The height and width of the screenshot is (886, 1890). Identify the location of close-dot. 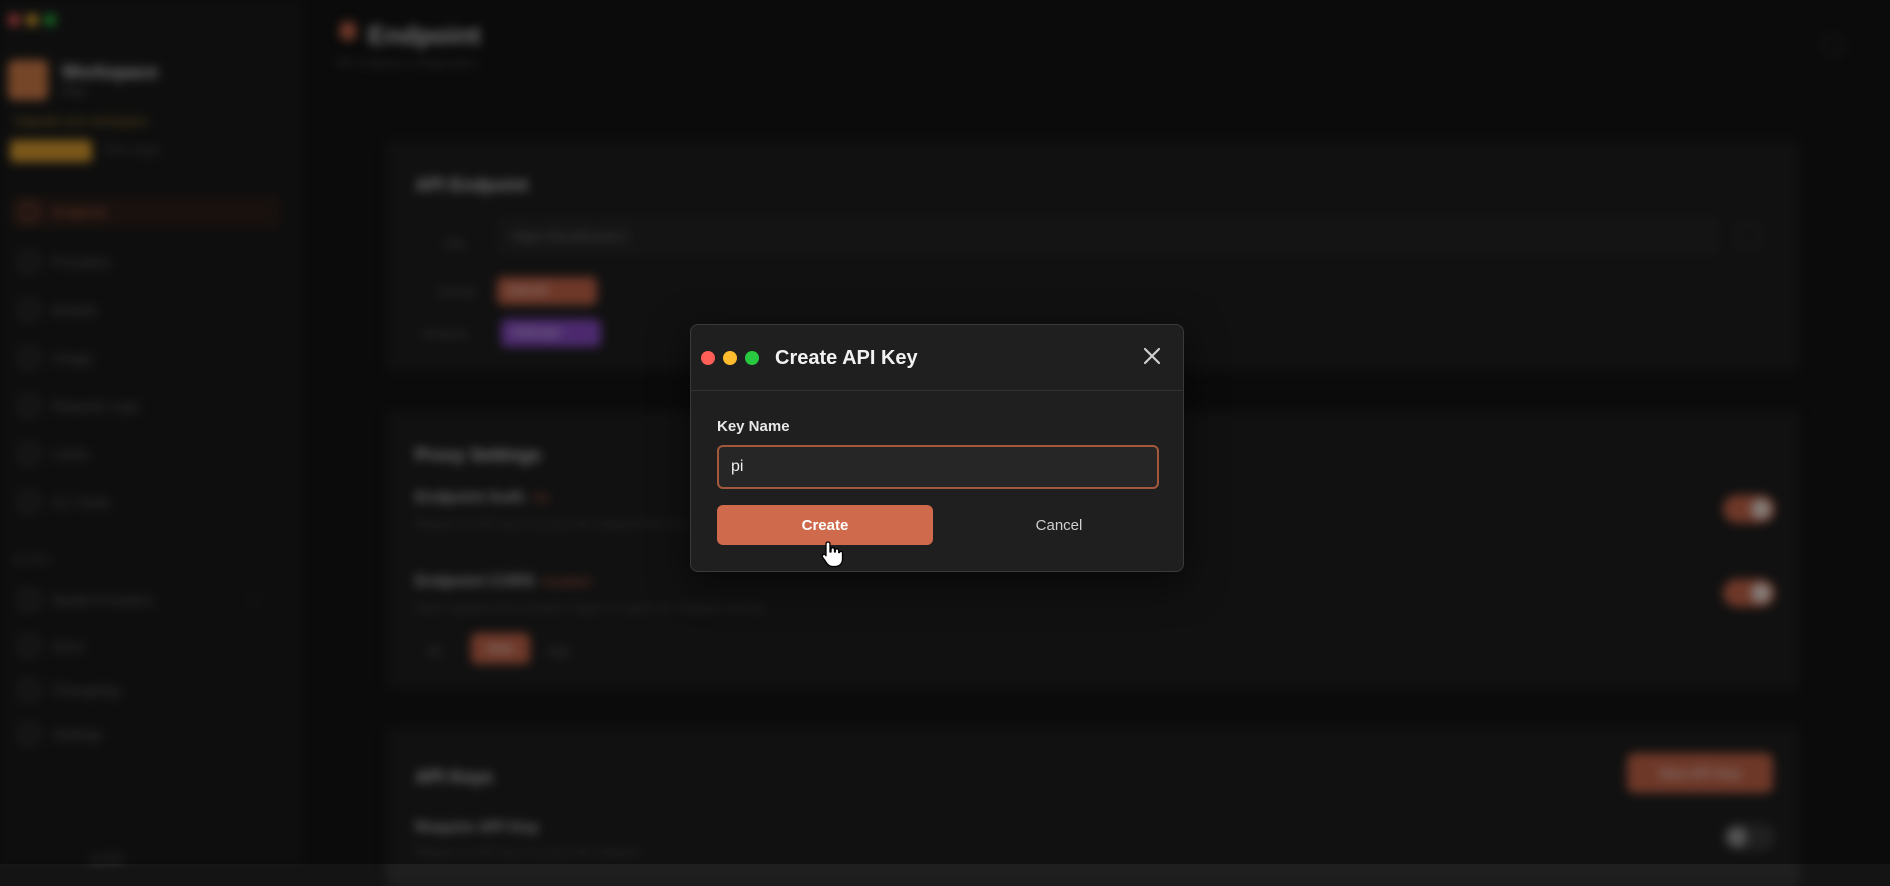
(708, 358).